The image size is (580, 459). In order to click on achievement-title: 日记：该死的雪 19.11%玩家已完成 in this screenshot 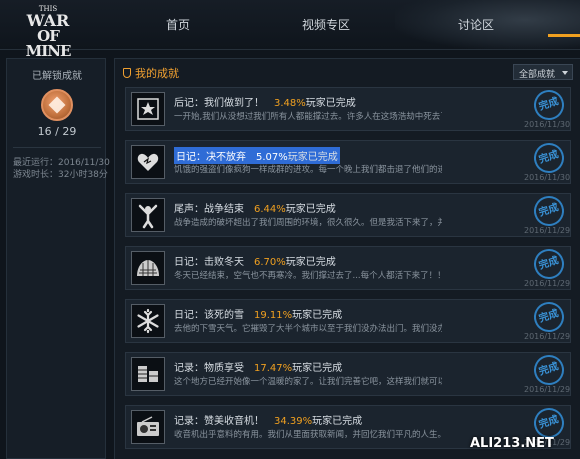, I will do `click(258, 315)`.